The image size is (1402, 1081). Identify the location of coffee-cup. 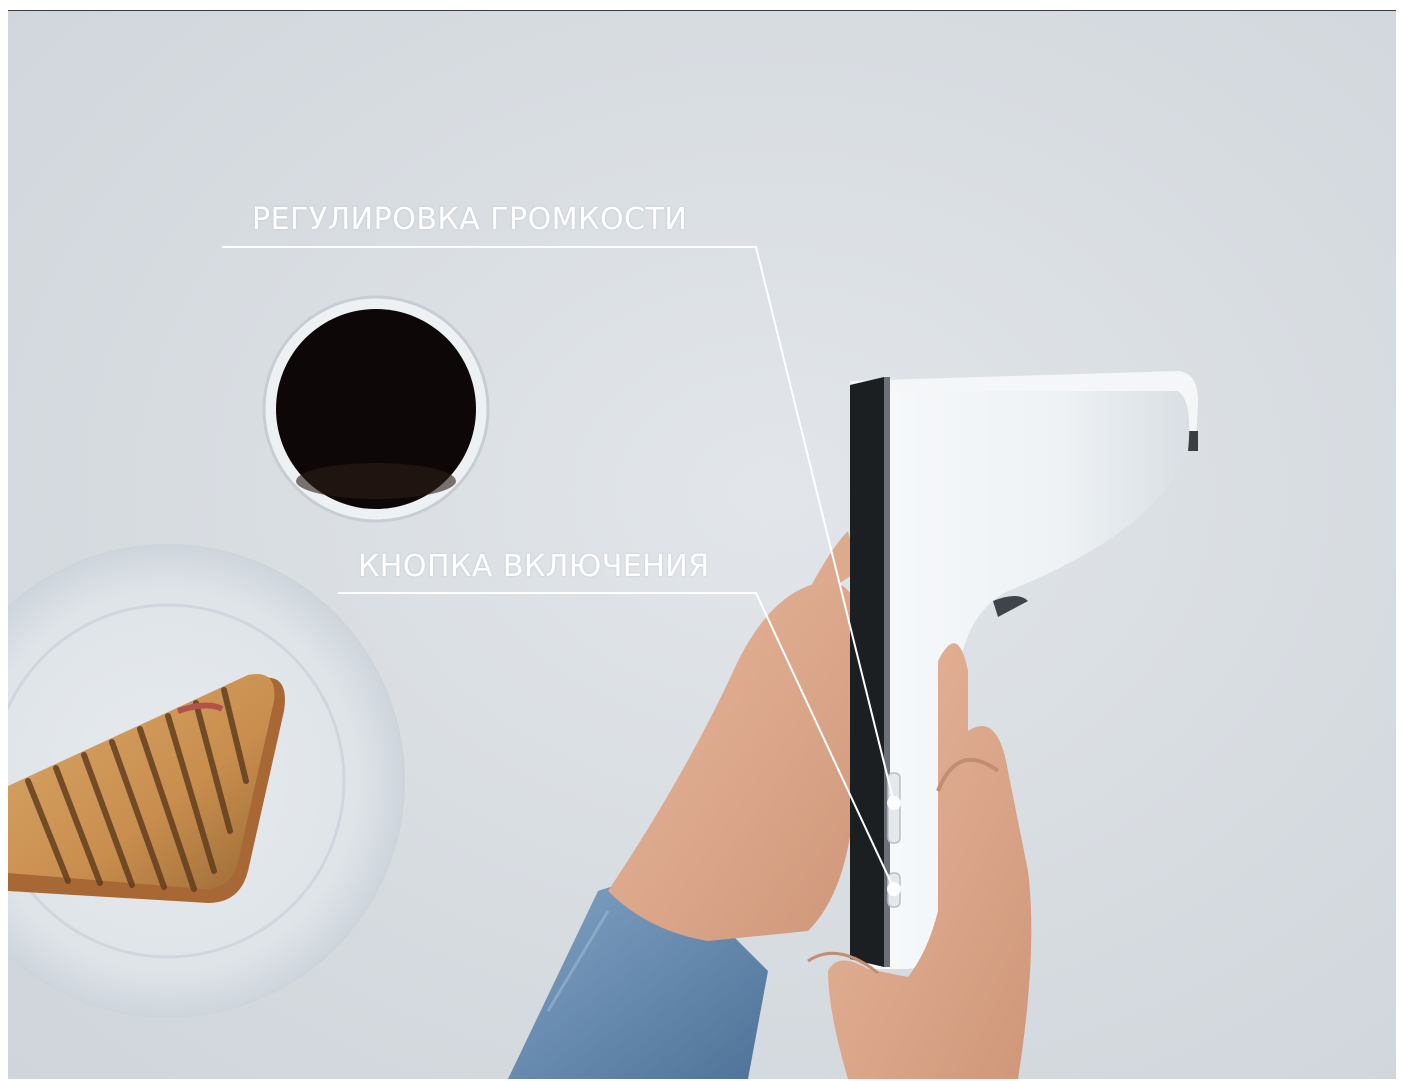
(376, 409).